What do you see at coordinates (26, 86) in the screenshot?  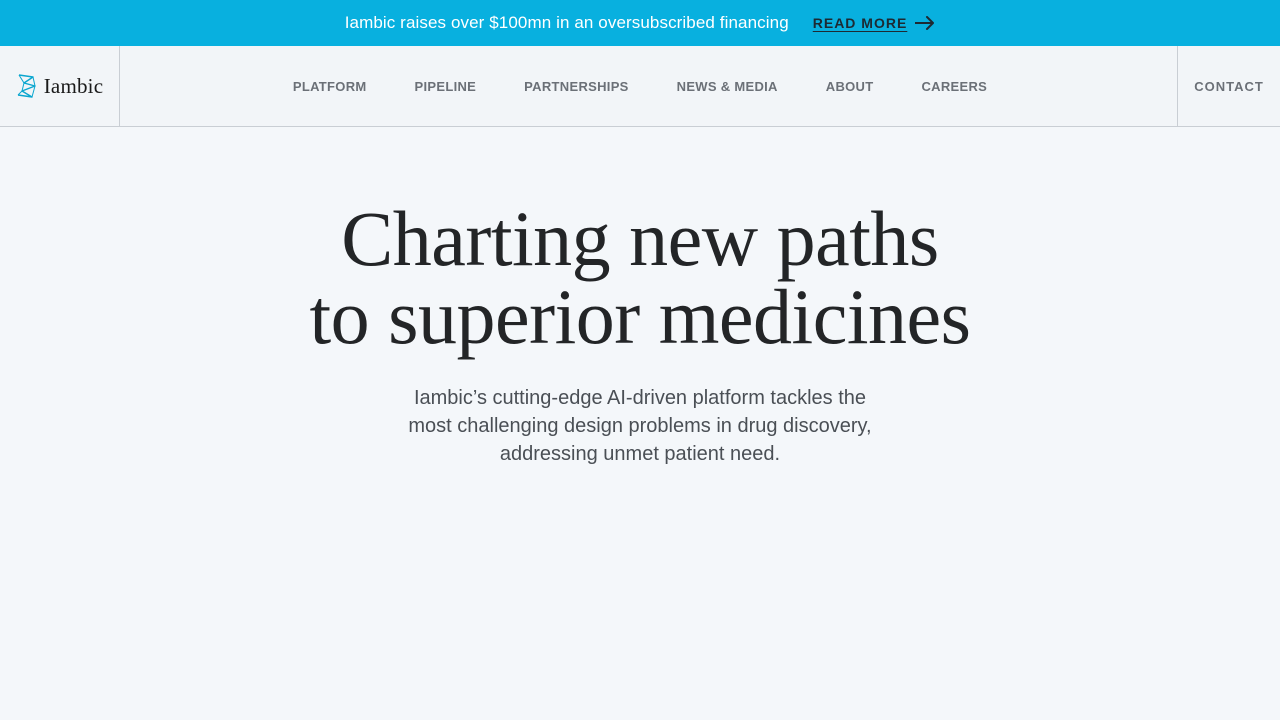 I see `iambic-logo-icon` at bounding box center [26, 86].